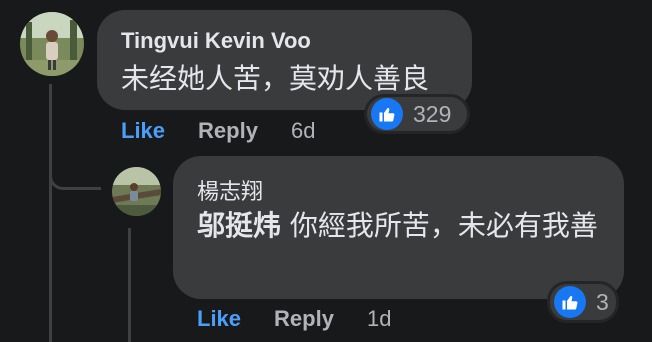 This screenshot has width=652, height=342. I want to click on comment-actions: Like Reply 1d, so click(294, 319).